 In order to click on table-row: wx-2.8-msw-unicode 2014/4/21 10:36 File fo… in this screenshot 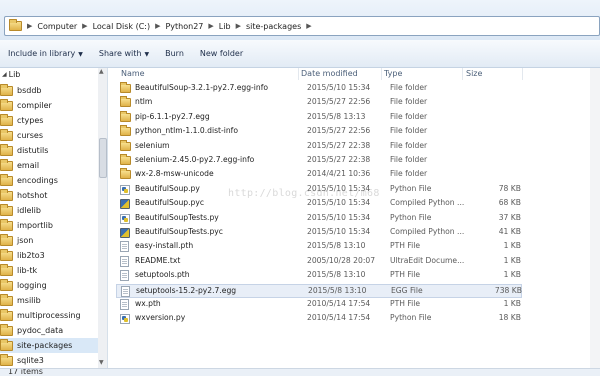, I will do `click(319, 175)`.